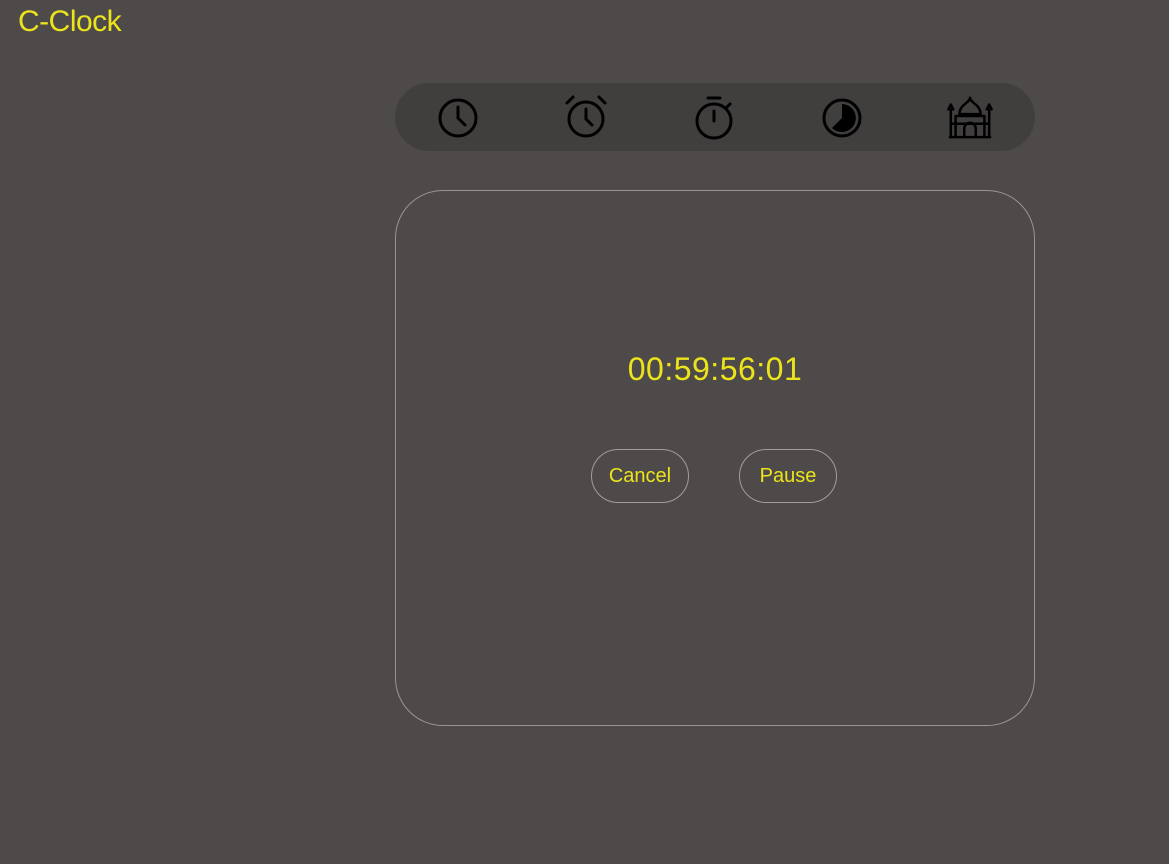 The height and width of the screenshot is (864, 1169). Describe the element at coordinates (70, 21) in the screenshot. I see `app-title: C-Clock` at that location.